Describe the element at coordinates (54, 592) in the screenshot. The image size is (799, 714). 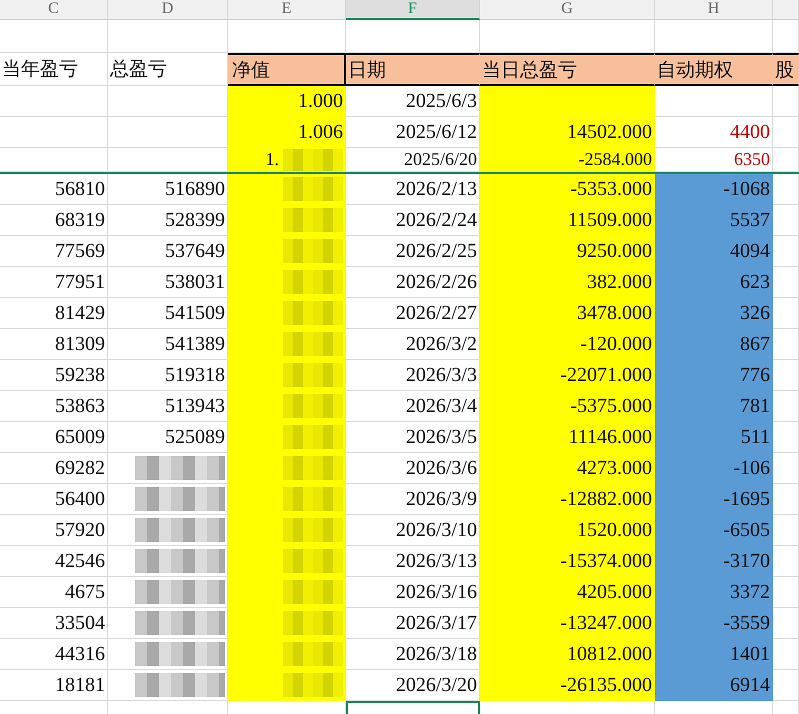
I see `table-cell: 4675` at that location.